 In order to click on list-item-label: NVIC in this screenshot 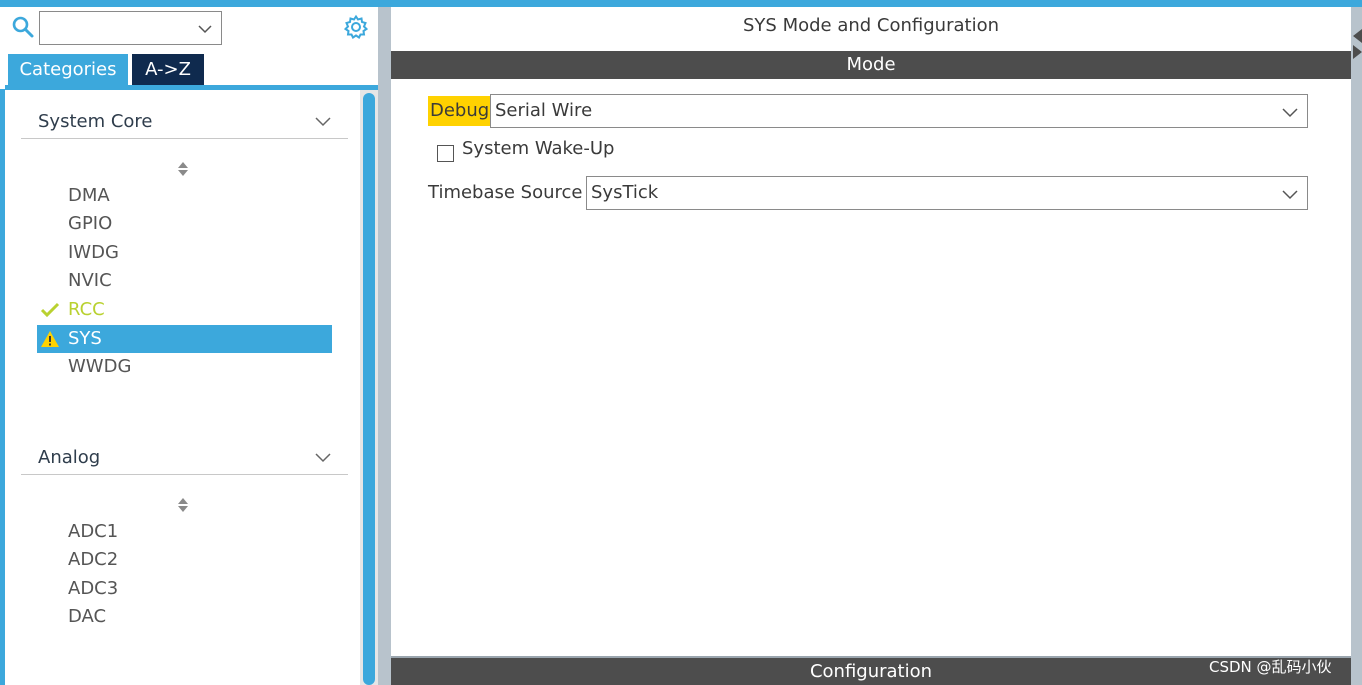, I will do `click(90, 280)`.